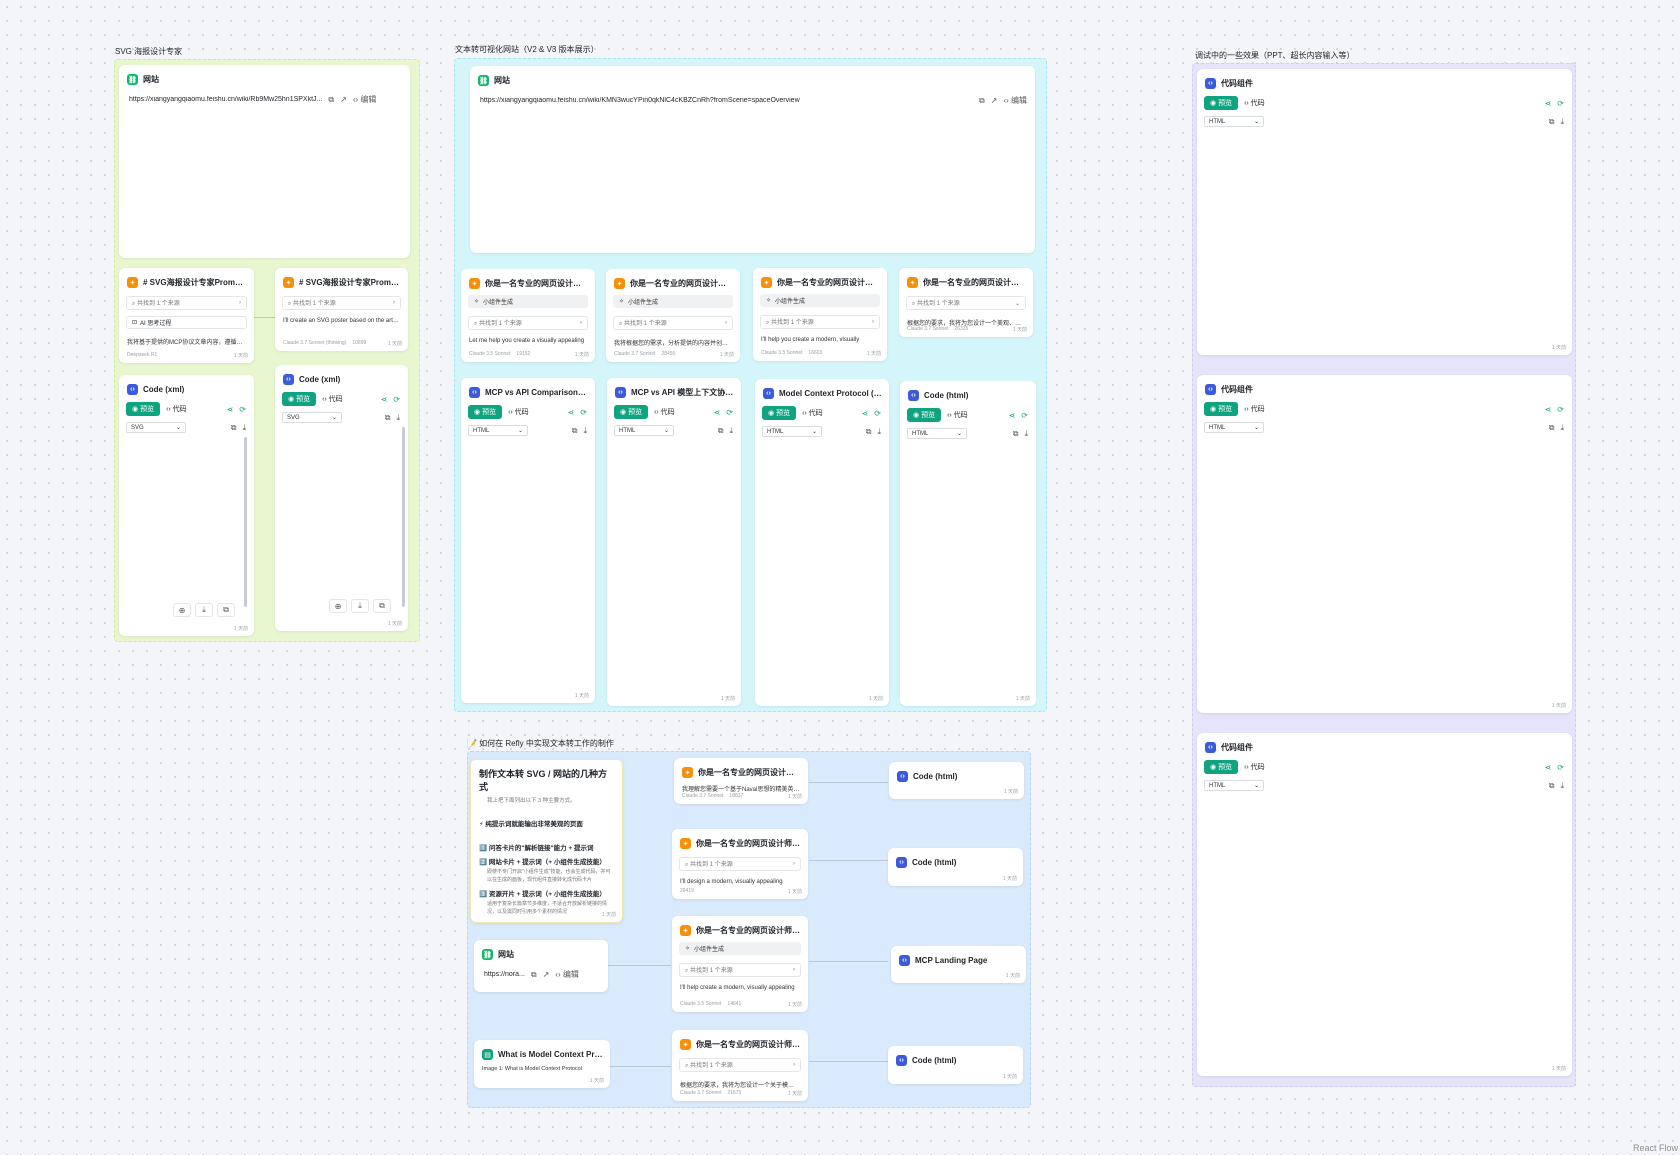  Describe the element at coordinates (186, 322) in the screenshot. I see `ai-thinking-toggle: ⊡ AI 思考过程` at that location.